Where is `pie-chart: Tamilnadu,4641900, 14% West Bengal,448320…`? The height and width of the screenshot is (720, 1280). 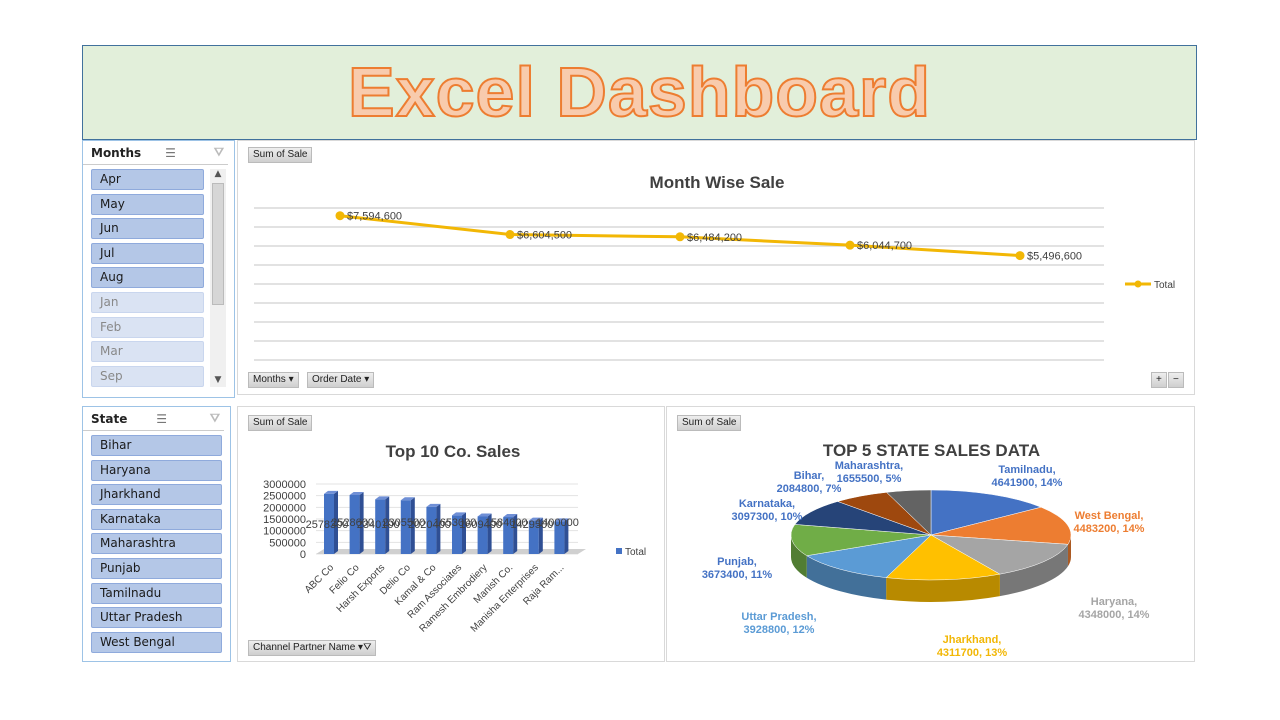 pie-chart: Tamilnadu,4641900, 14% West Bengal,448320… is located at coordinates (926, 559).